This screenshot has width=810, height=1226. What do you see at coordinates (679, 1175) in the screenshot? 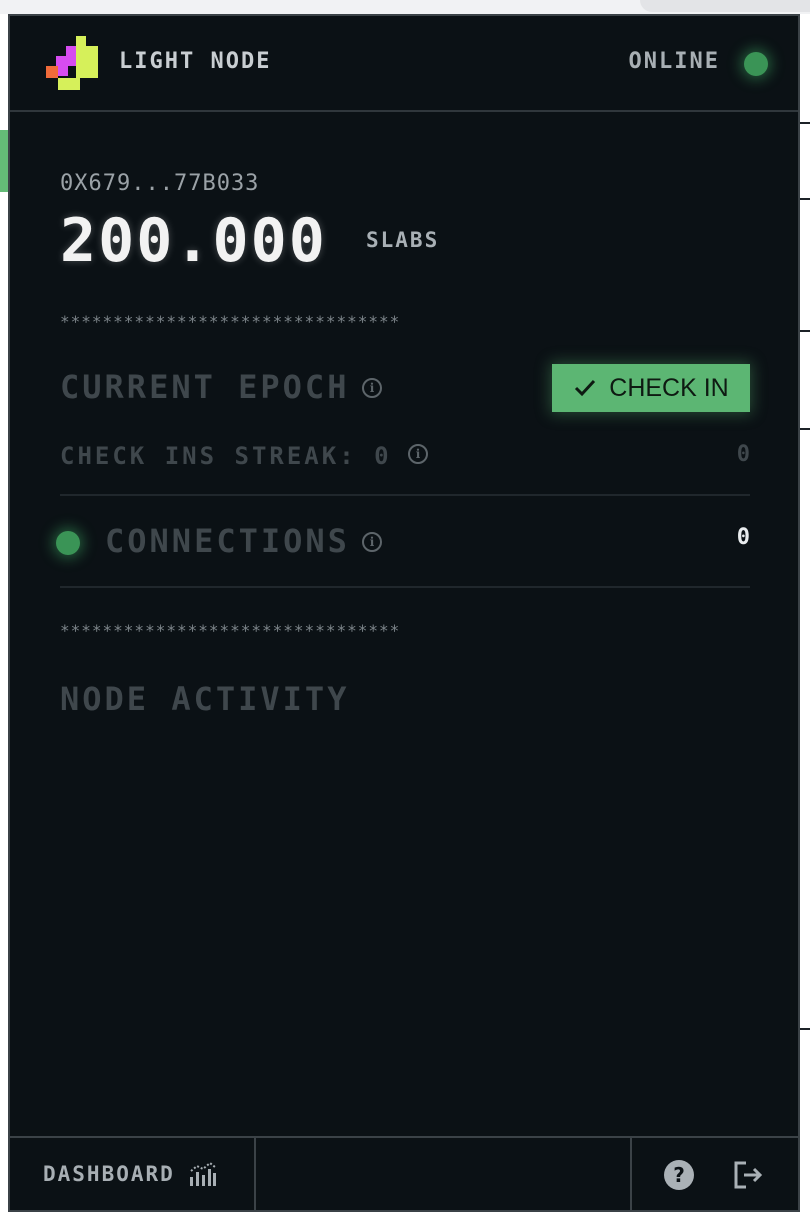
I see `help-icon: ?` at bounding box center [679, 1175].